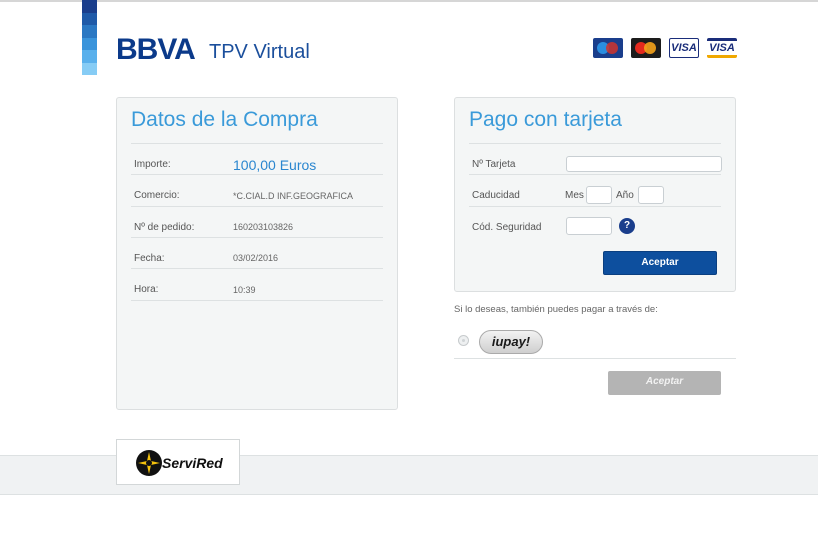  I want to click on product-name: TPV Virtual, so click(259, 52).